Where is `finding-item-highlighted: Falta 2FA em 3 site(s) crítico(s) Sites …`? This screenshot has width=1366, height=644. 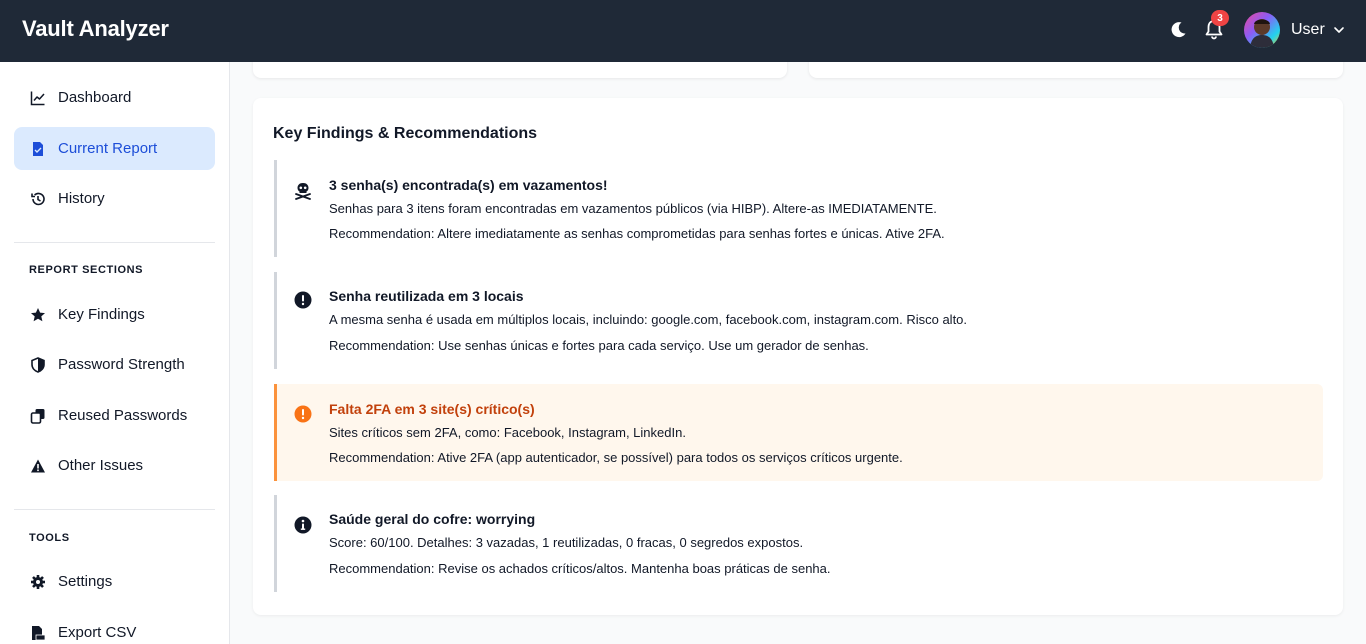 finding-item-highlighted: Falta 2FA em 3 site(s) crítico(s) Sites … is located at coordinates (798, 432).